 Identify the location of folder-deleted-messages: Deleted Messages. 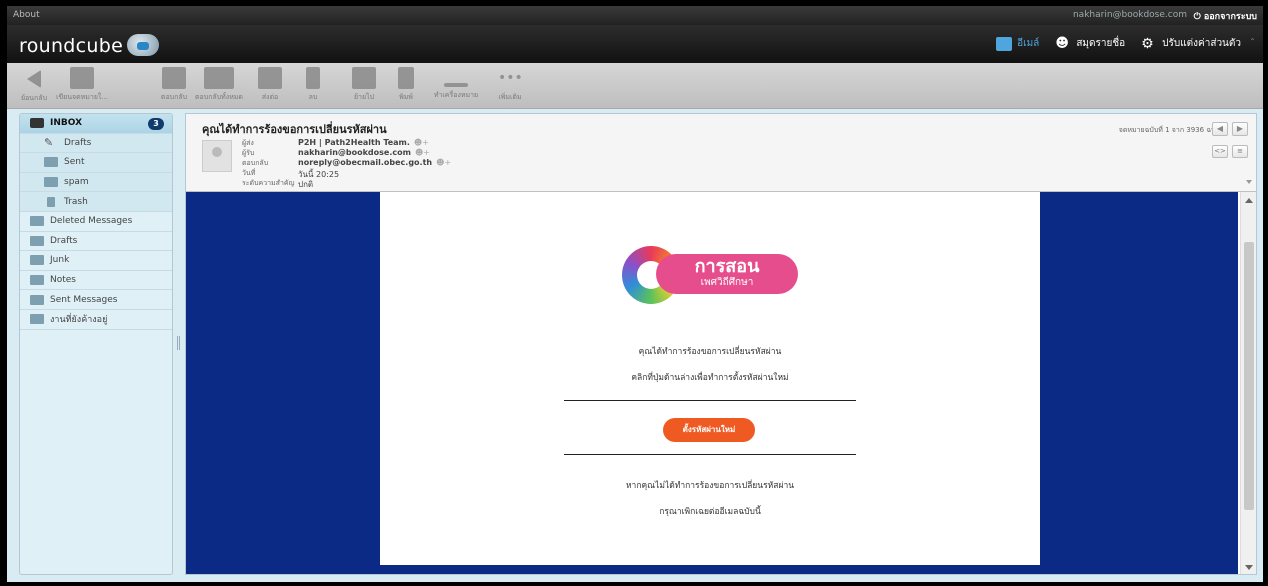
(96, 222).